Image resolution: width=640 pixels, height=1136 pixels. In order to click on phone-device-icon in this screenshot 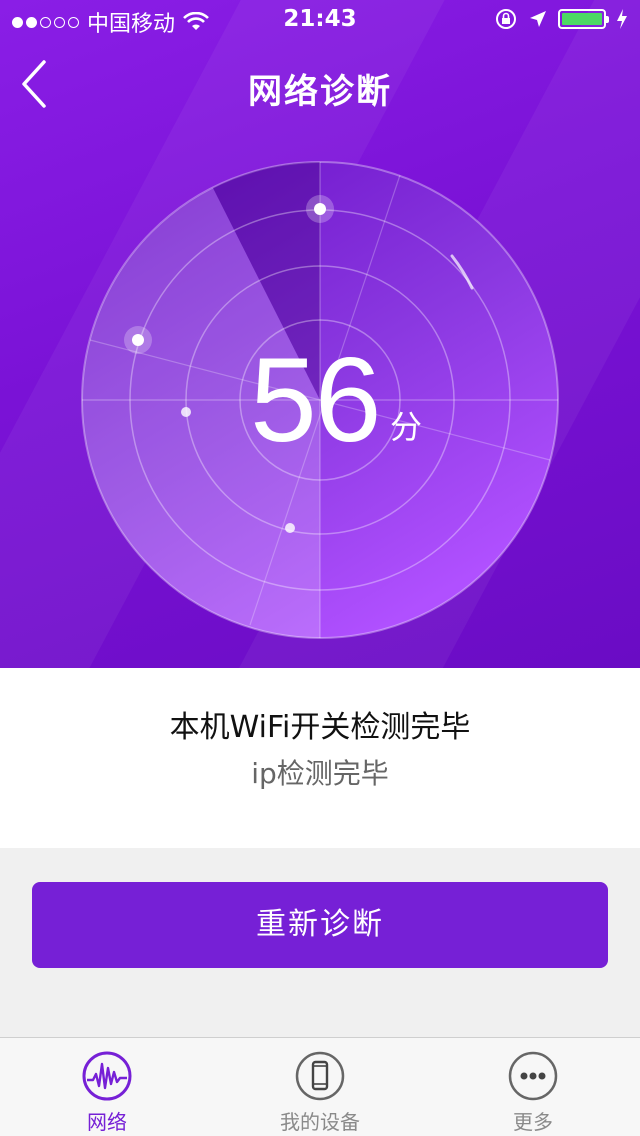, I will do `click(320, 1076)`.